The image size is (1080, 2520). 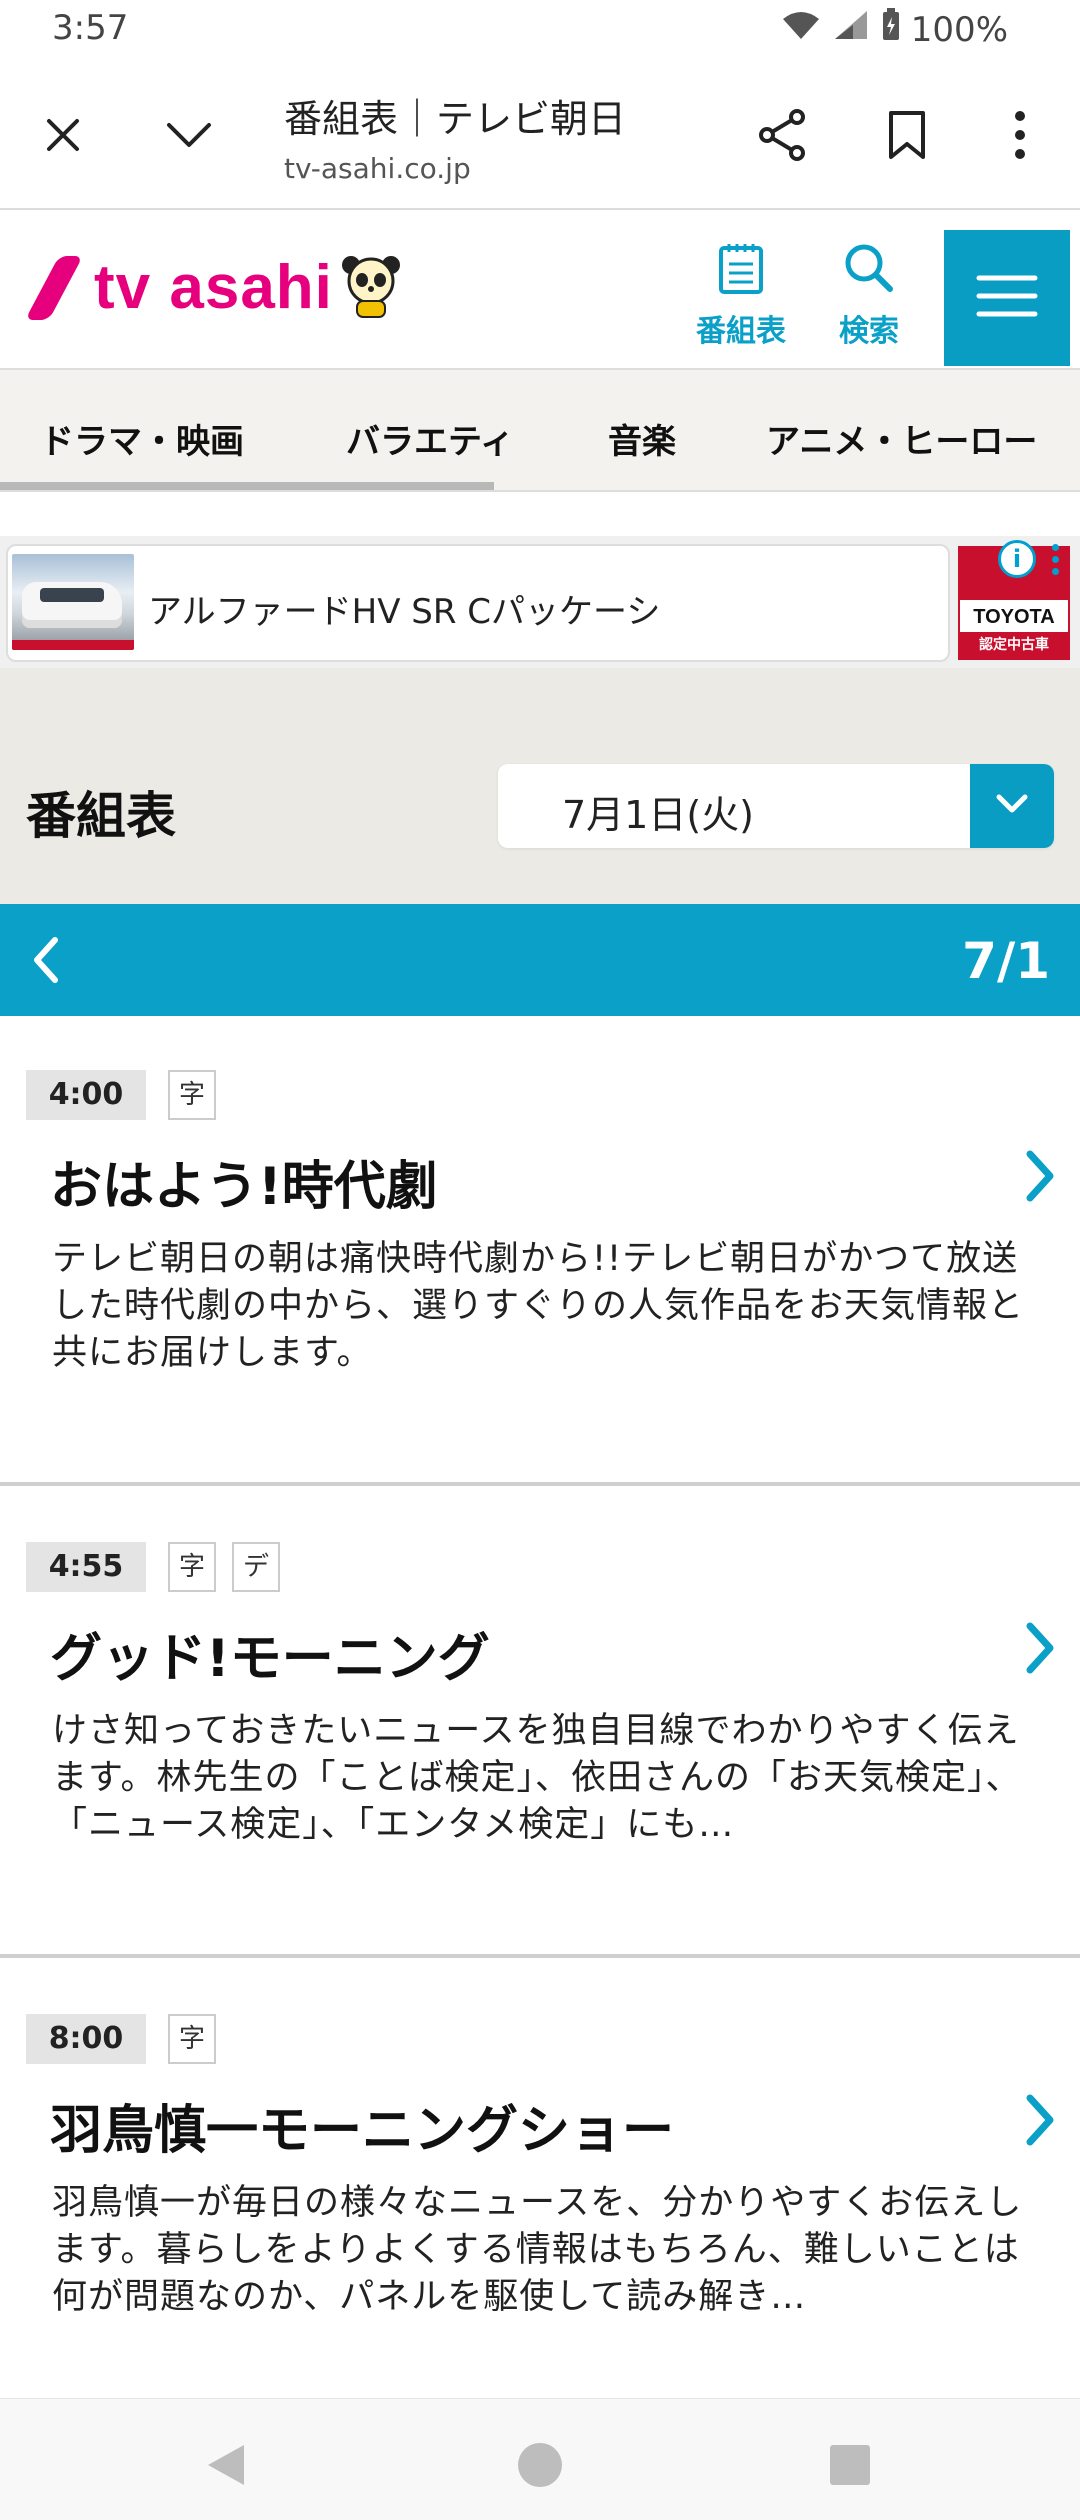 What do you see at coordinates (270, 1653) in the screenshot?
I see `program-title: グッド!モーニング` at bounding box center [270, 1653].